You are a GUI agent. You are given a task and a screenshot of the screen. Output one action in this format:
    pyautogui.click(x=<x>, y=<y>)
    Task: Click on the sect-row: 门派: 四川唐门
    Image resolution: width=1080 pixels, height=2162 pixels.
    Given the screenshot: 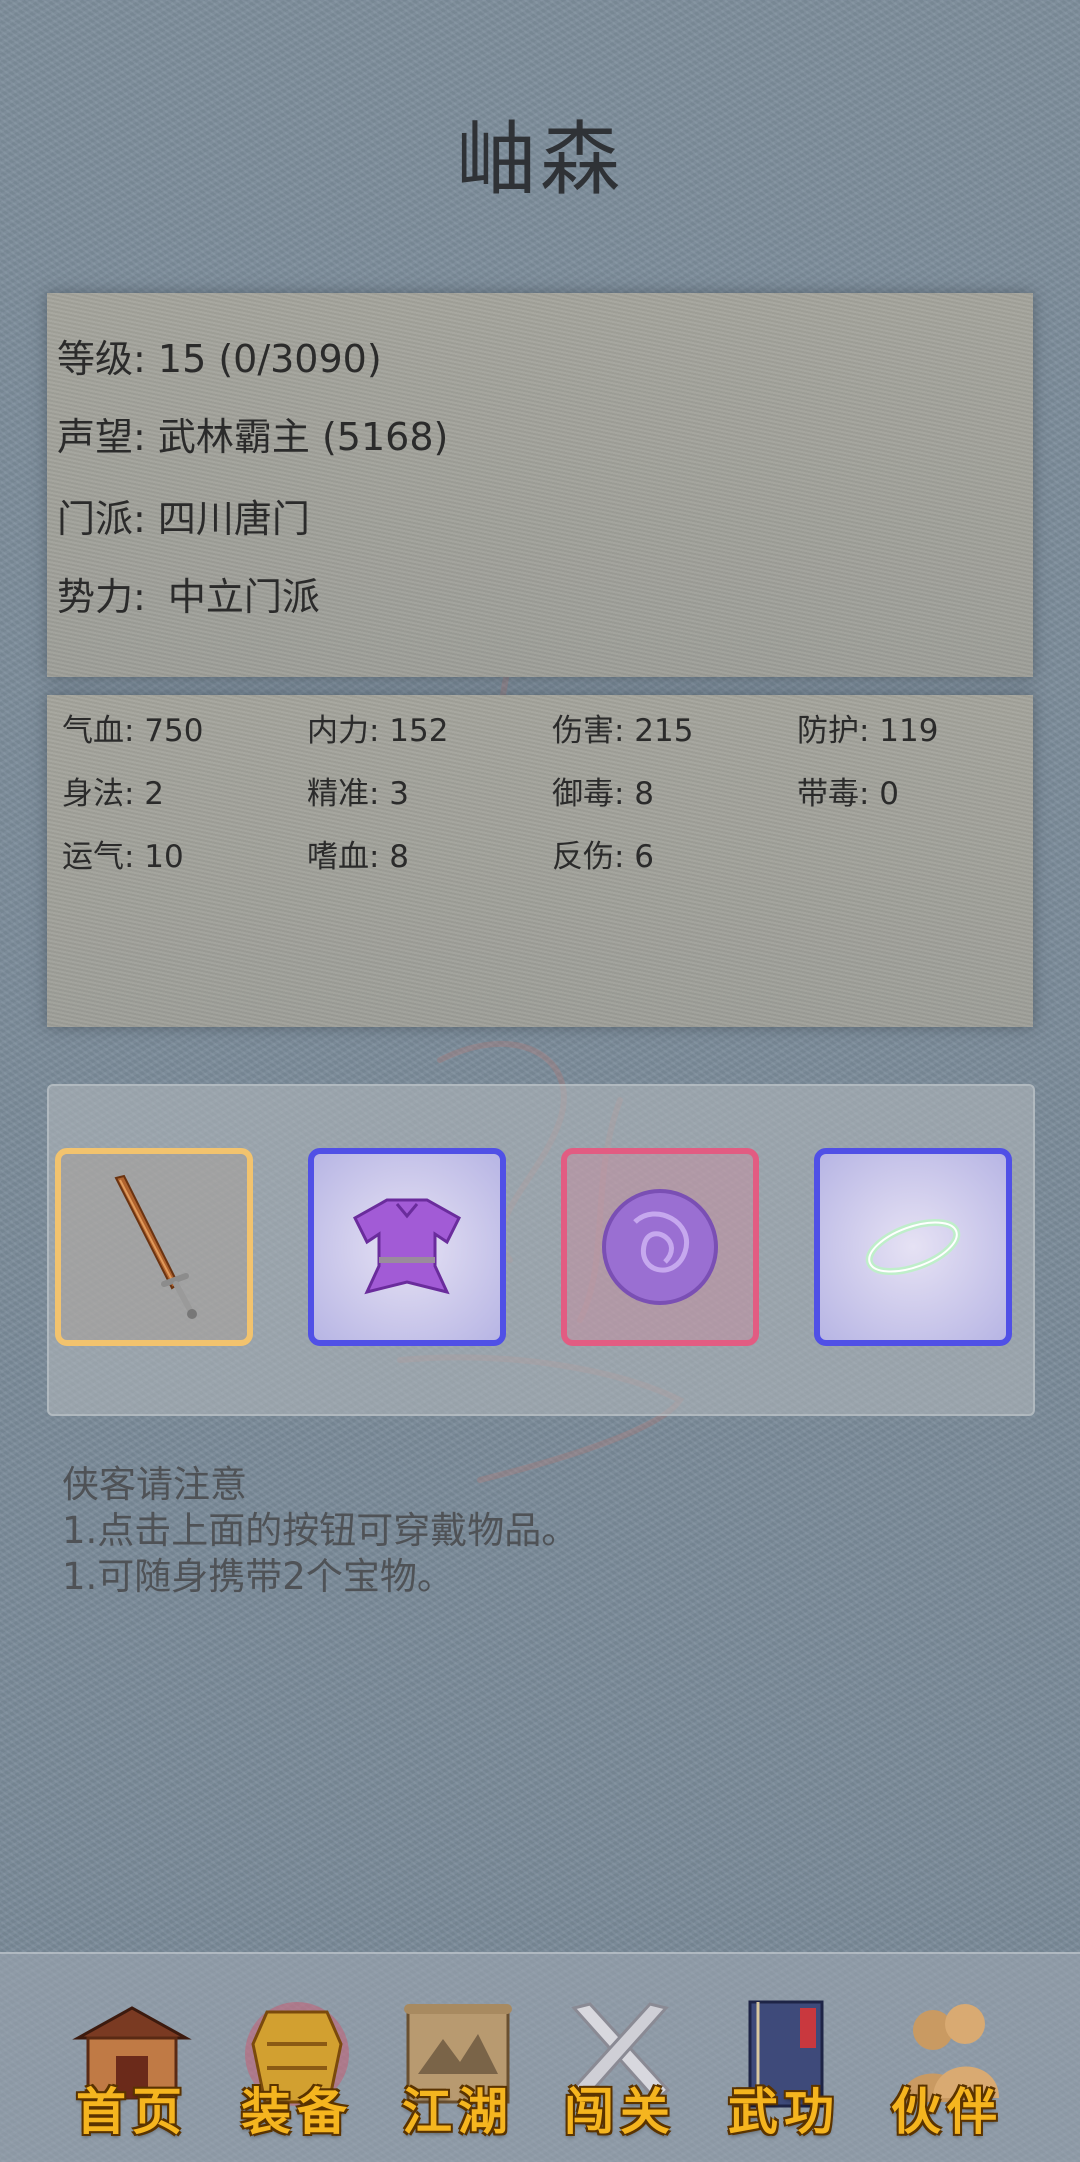 What is the action you would take?
    pyautogui.click(x=183, y=515)
    